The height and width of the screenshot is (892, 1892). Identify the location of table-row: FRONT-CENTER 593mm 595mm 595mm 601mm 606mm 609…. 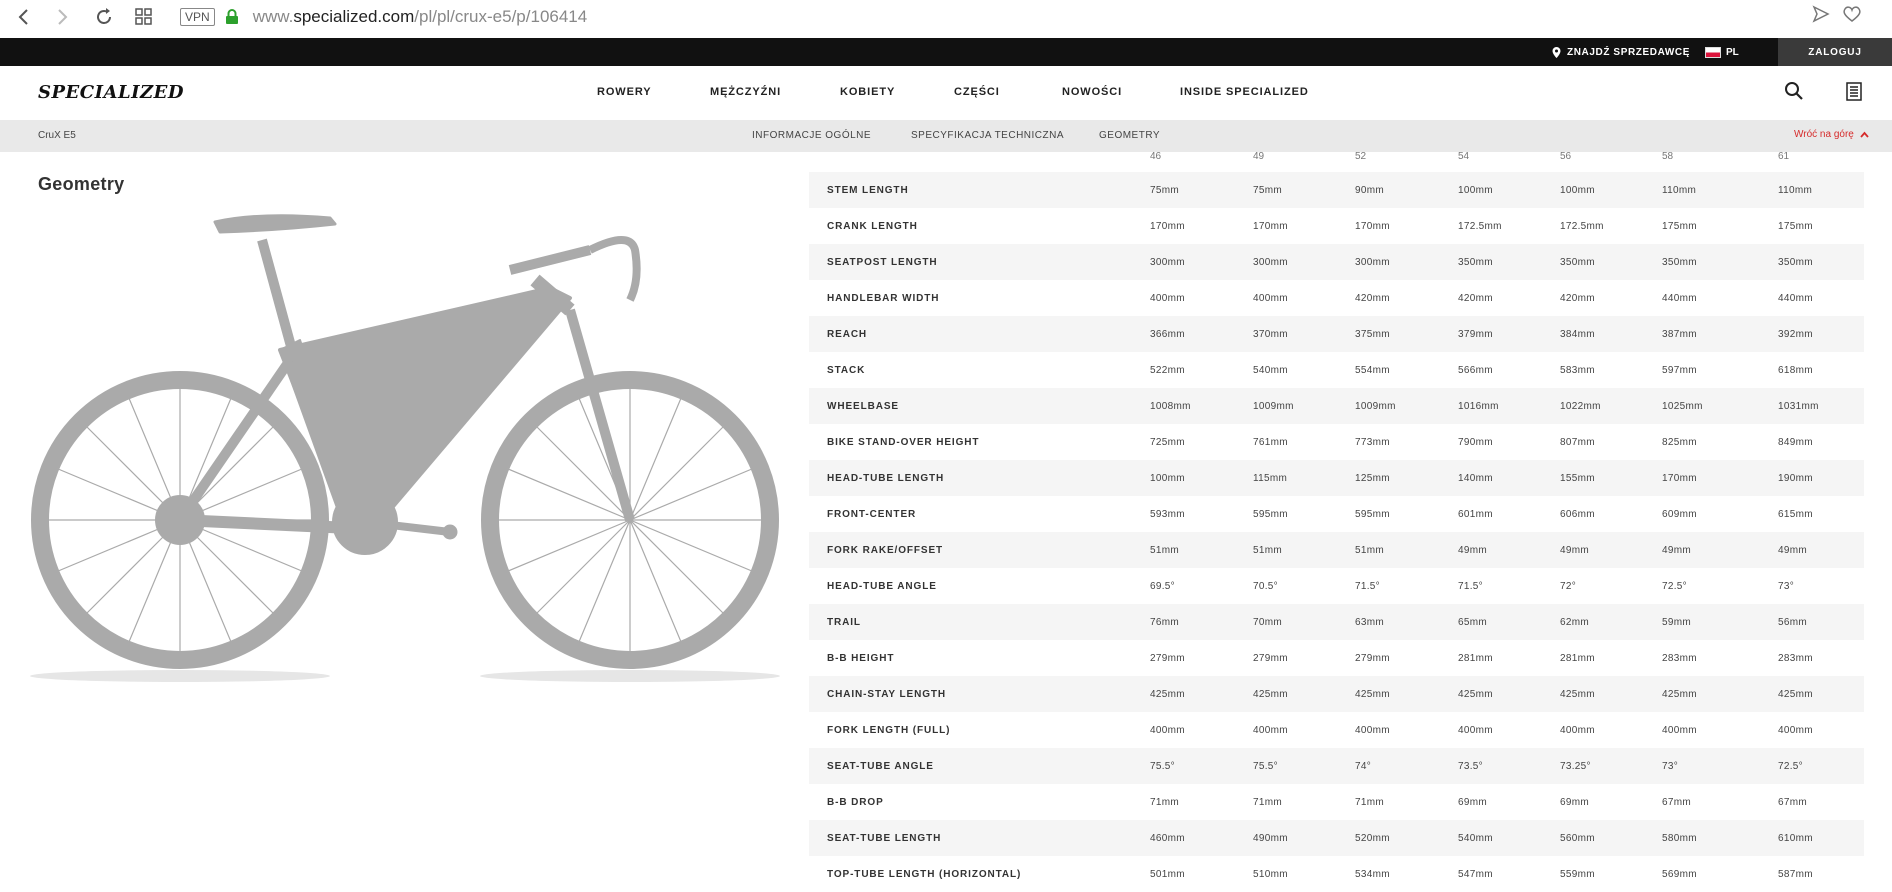
(1336, 514).